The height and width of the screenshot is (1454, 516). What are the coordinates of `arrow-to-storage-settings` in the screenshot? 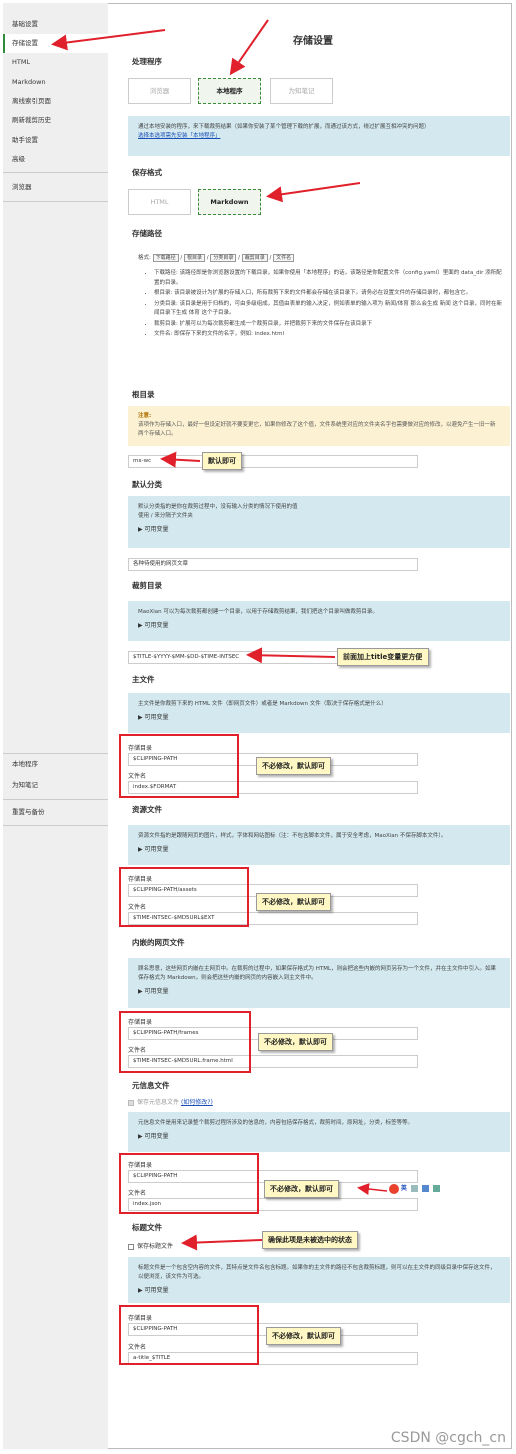 It's located at (108, 40).